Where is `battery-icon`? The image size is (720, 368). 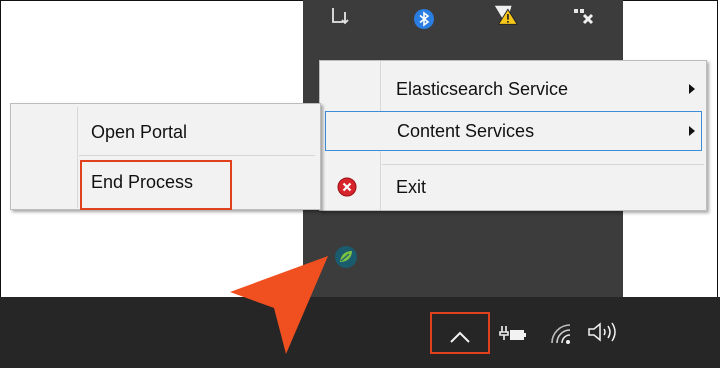
battery-icon is located at coordinates (513, 334).